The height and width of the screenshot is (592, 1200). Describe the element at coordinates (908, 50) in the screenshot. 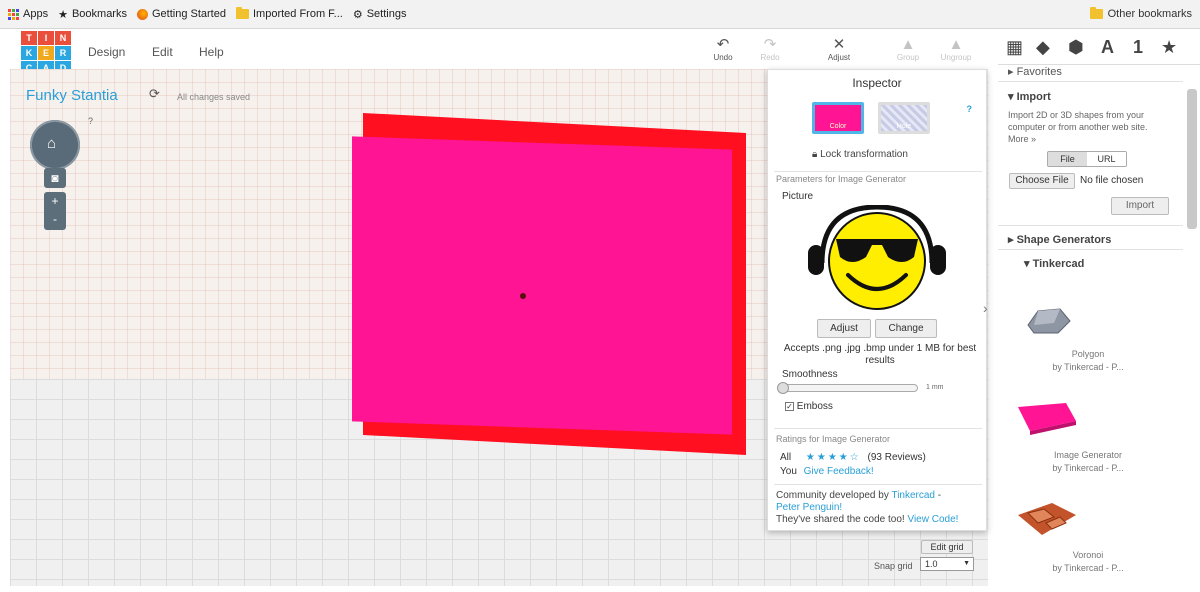

I see `group-button: ▲ Group` at that location.